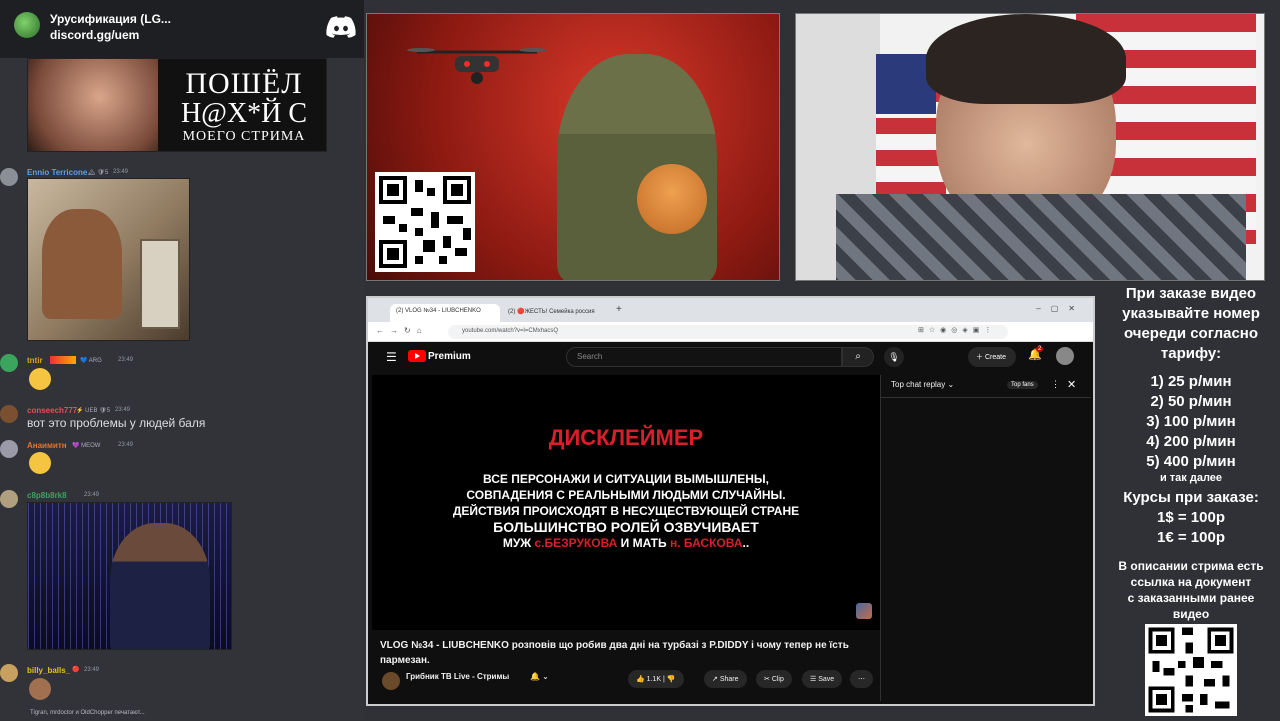 This screenshot has width=1280, height=721. I want to click on laughing-person, so click(82, 264).